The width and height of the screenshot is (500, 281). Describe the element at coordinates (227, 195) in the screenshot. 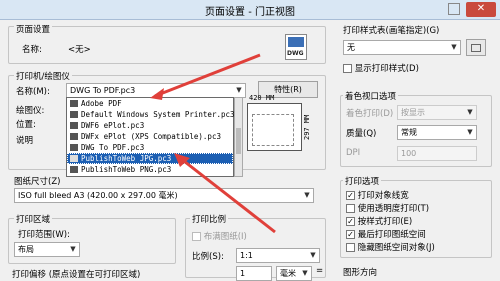

I see `annotation-arrow-bottom` at that location.